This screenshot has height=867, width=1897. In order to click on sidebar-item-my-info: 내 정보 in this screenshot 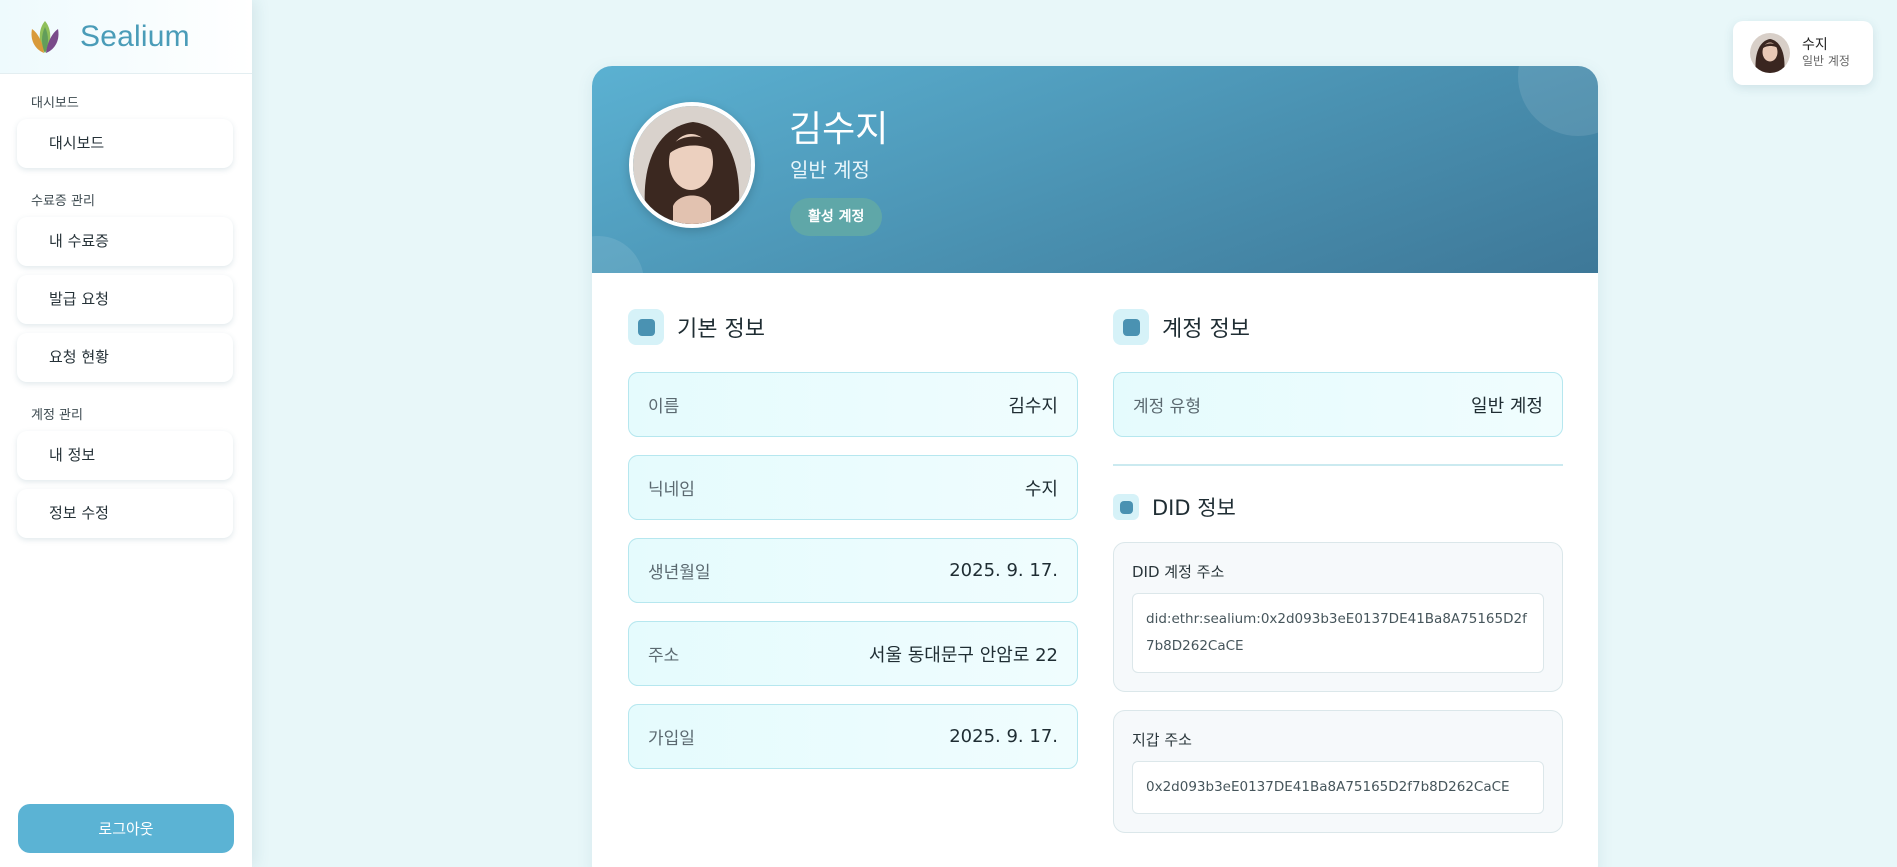, I will do `click(125, 455)`.